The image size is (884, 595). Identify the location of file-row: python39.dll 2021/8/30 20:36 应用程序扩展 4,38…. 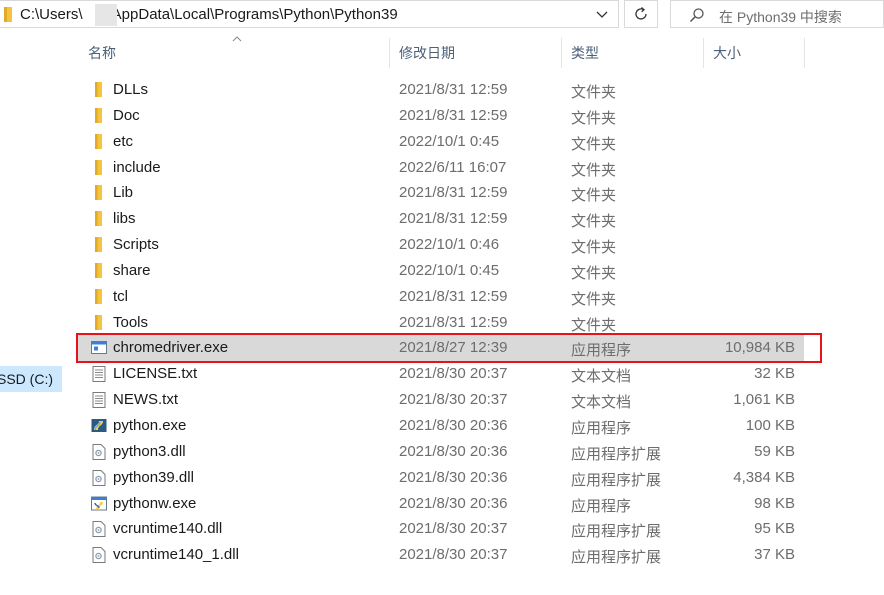
(441, 478).